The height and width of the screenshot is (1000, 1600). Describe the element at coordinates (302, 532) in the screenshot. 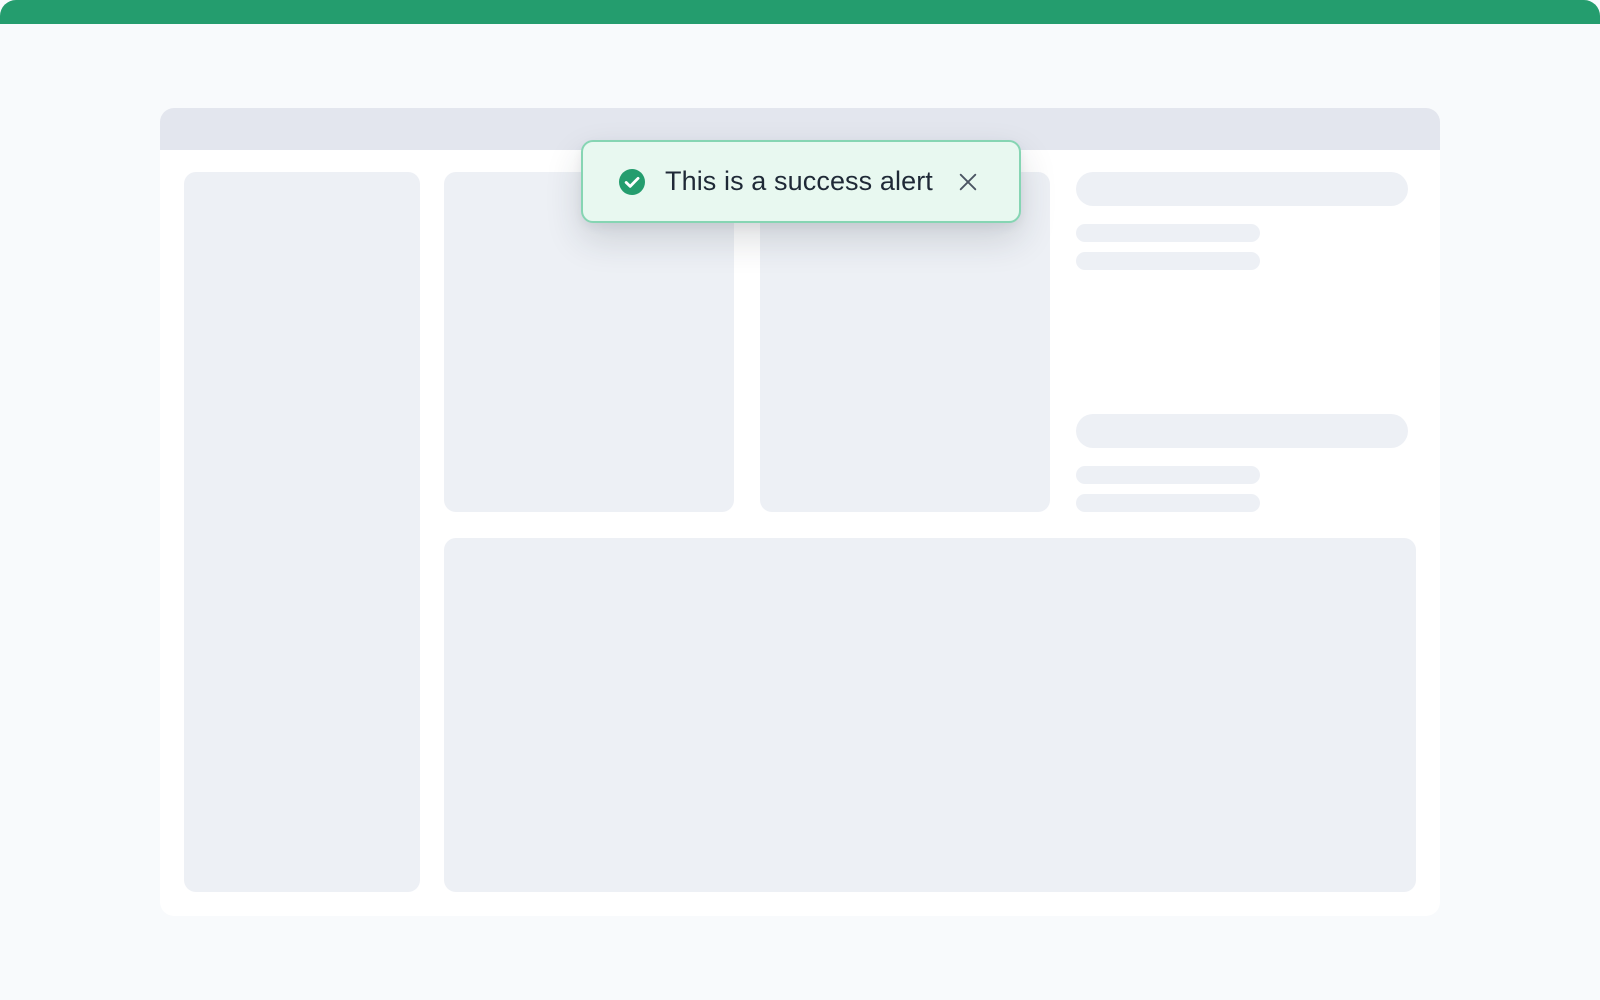

I see `sidebar-skeleton` at that location.